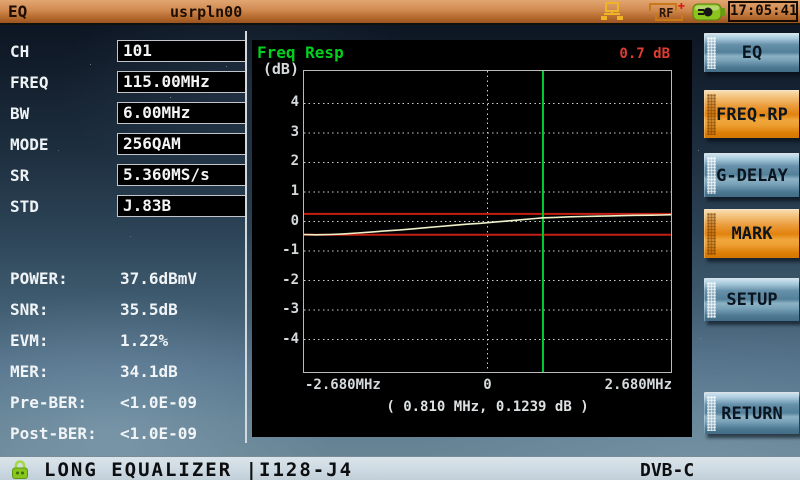 This screenshot has height=480, width=800. I want to click on y-tick-label: 4, so click(294, 102).